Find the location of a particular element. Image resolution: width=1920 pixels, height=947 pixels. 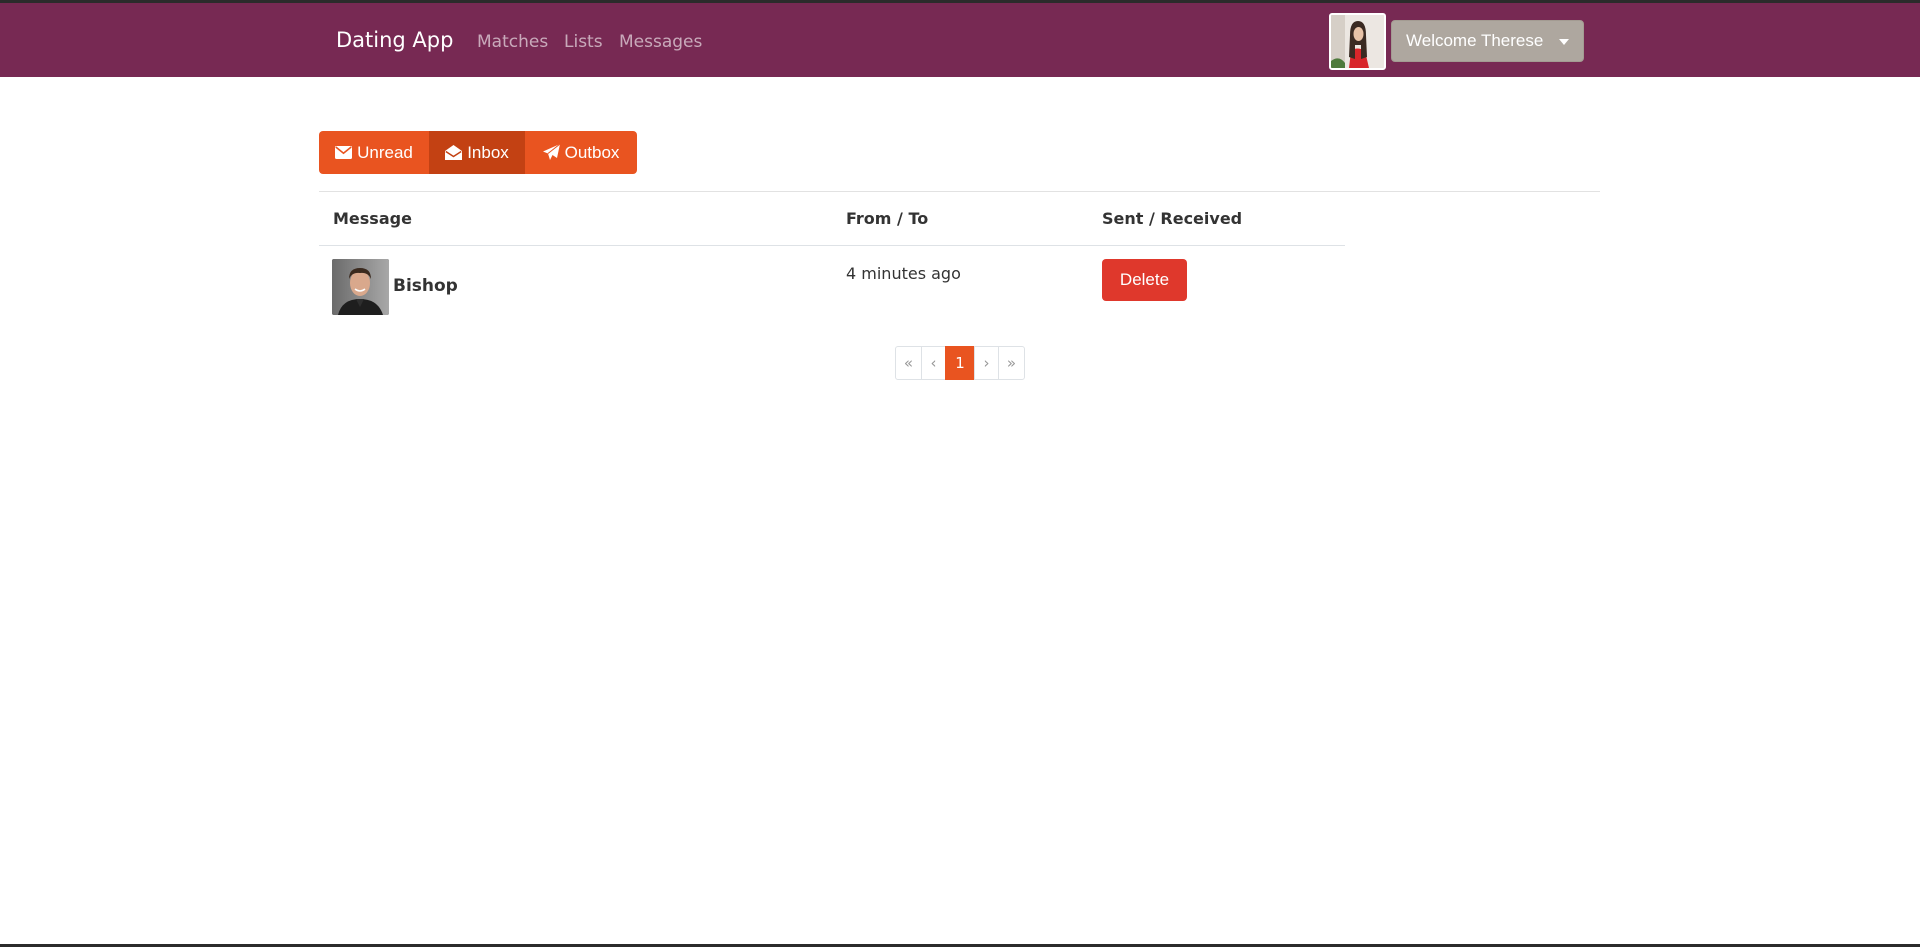

brand-link: Dating App is located at coordinates (394, 40).